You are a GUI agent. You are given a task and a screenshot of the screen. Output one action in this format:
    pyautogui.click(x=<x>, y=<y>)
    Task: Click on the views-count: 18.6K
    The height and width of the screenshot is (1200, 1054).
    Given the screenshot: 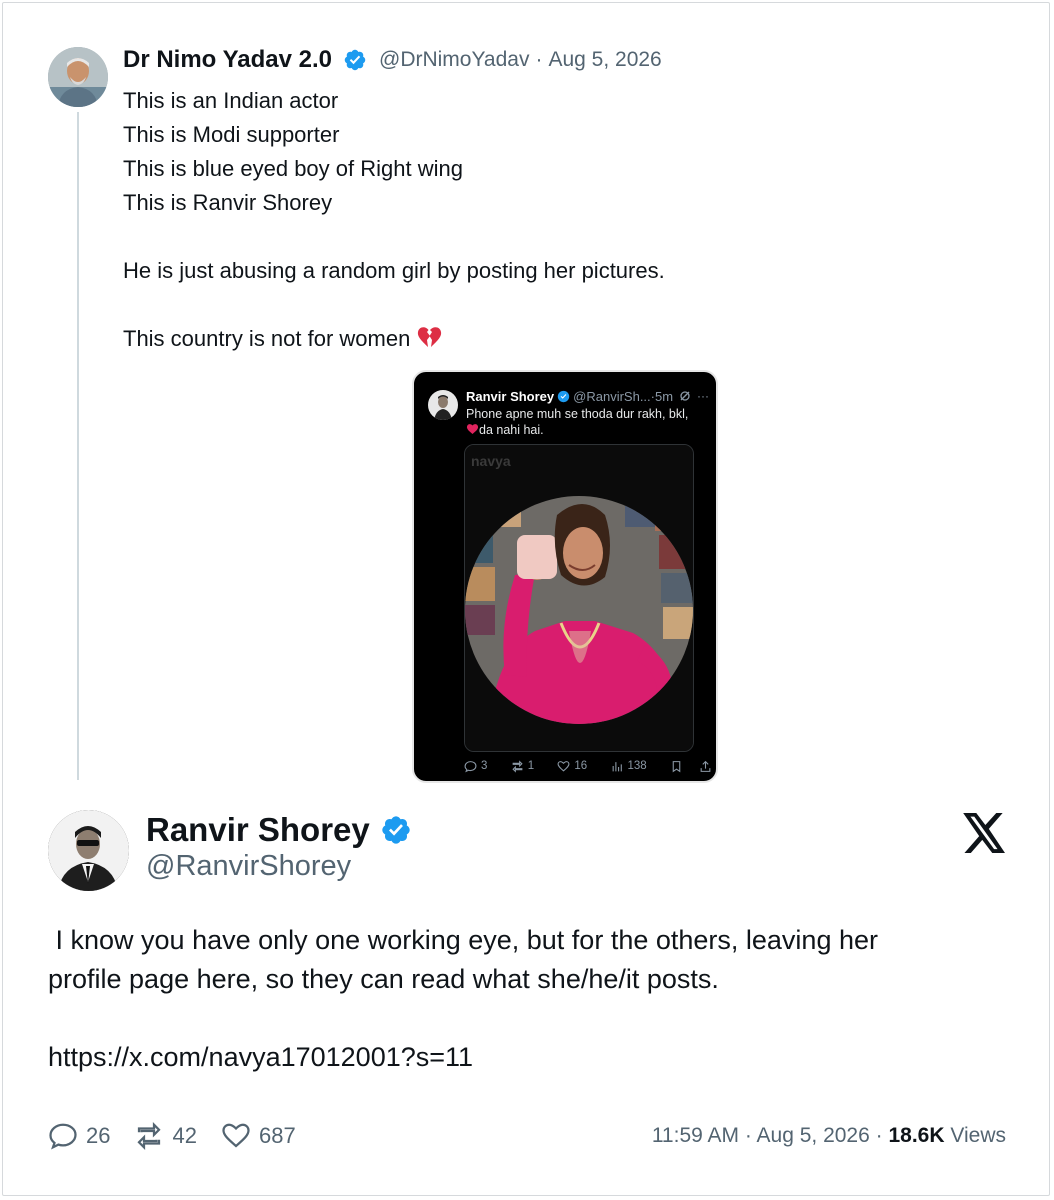 What is the action you would take?
    pyautogui.click(x=916, y=1135)
    